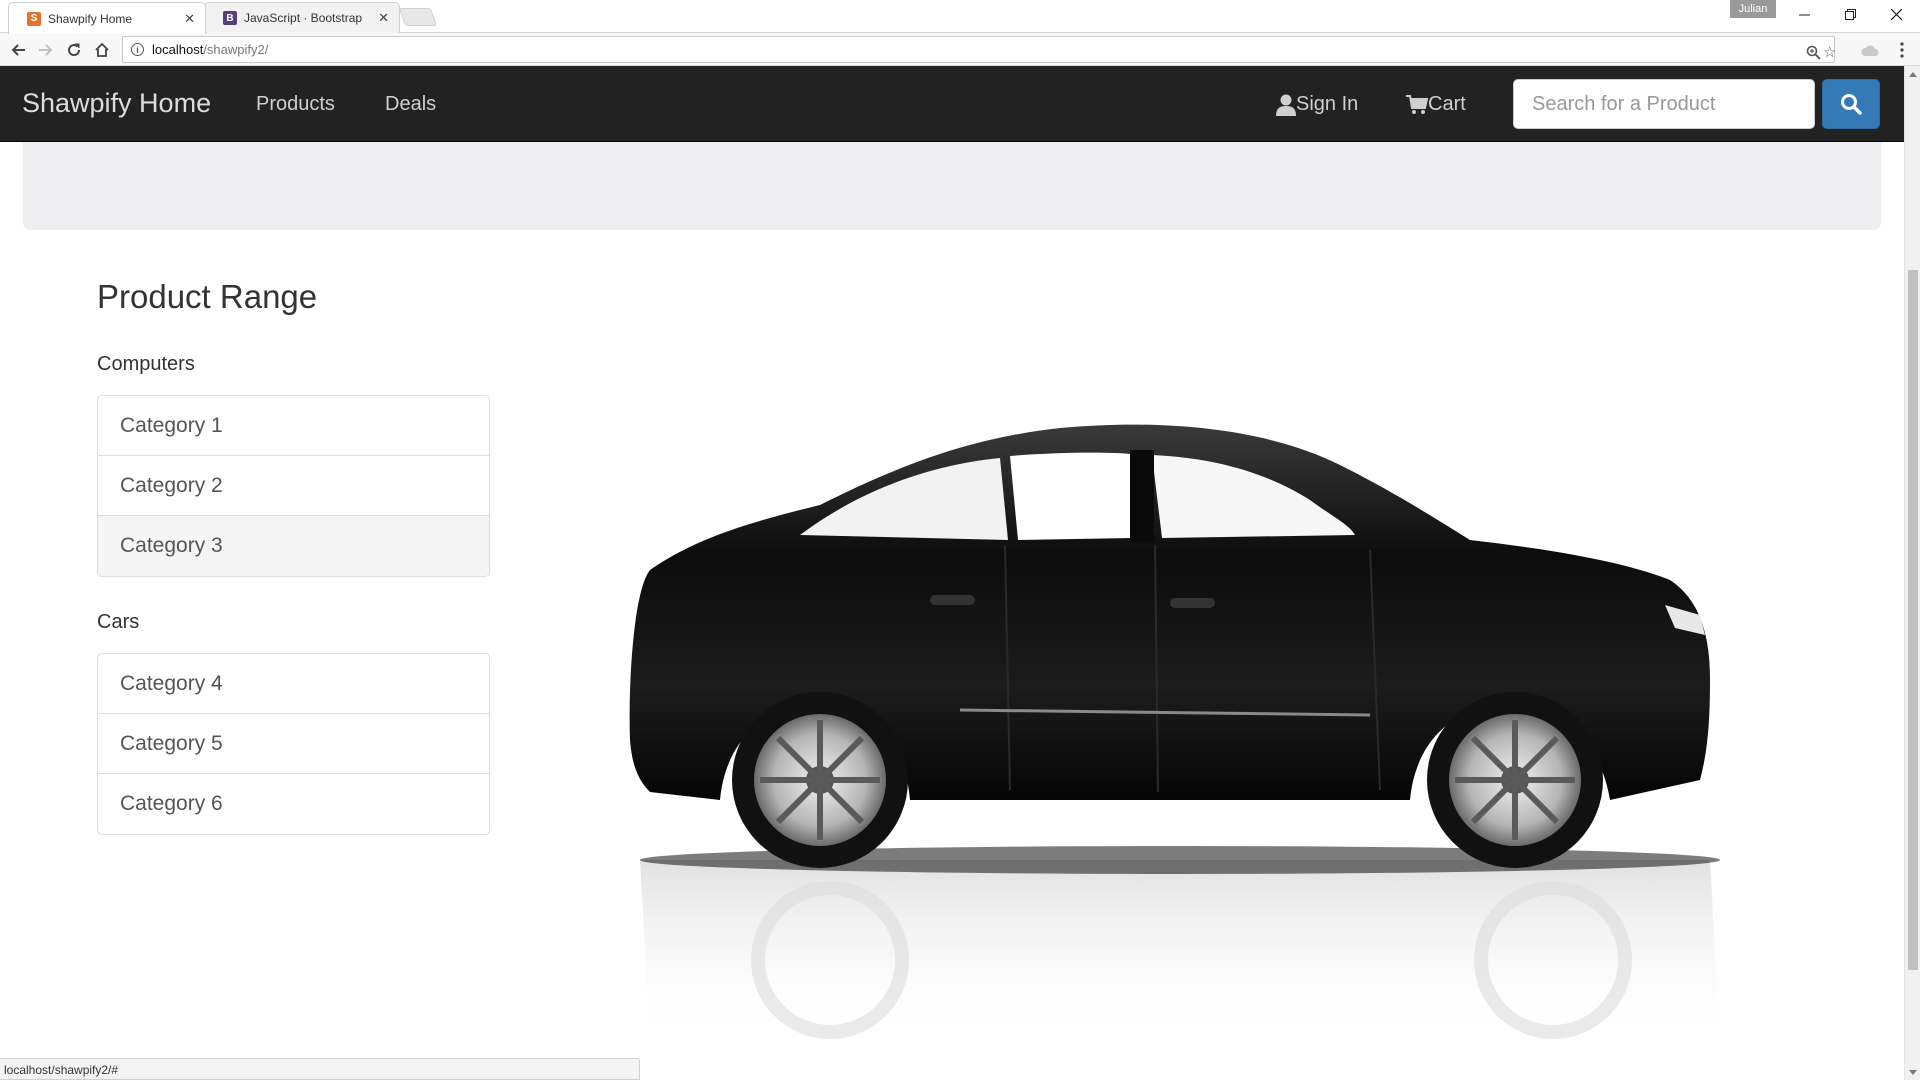  What do you see at coordinates (1913, 620) in the screenshot?
I see `scrollbar-thumb` at bounding box center [1913, 620].